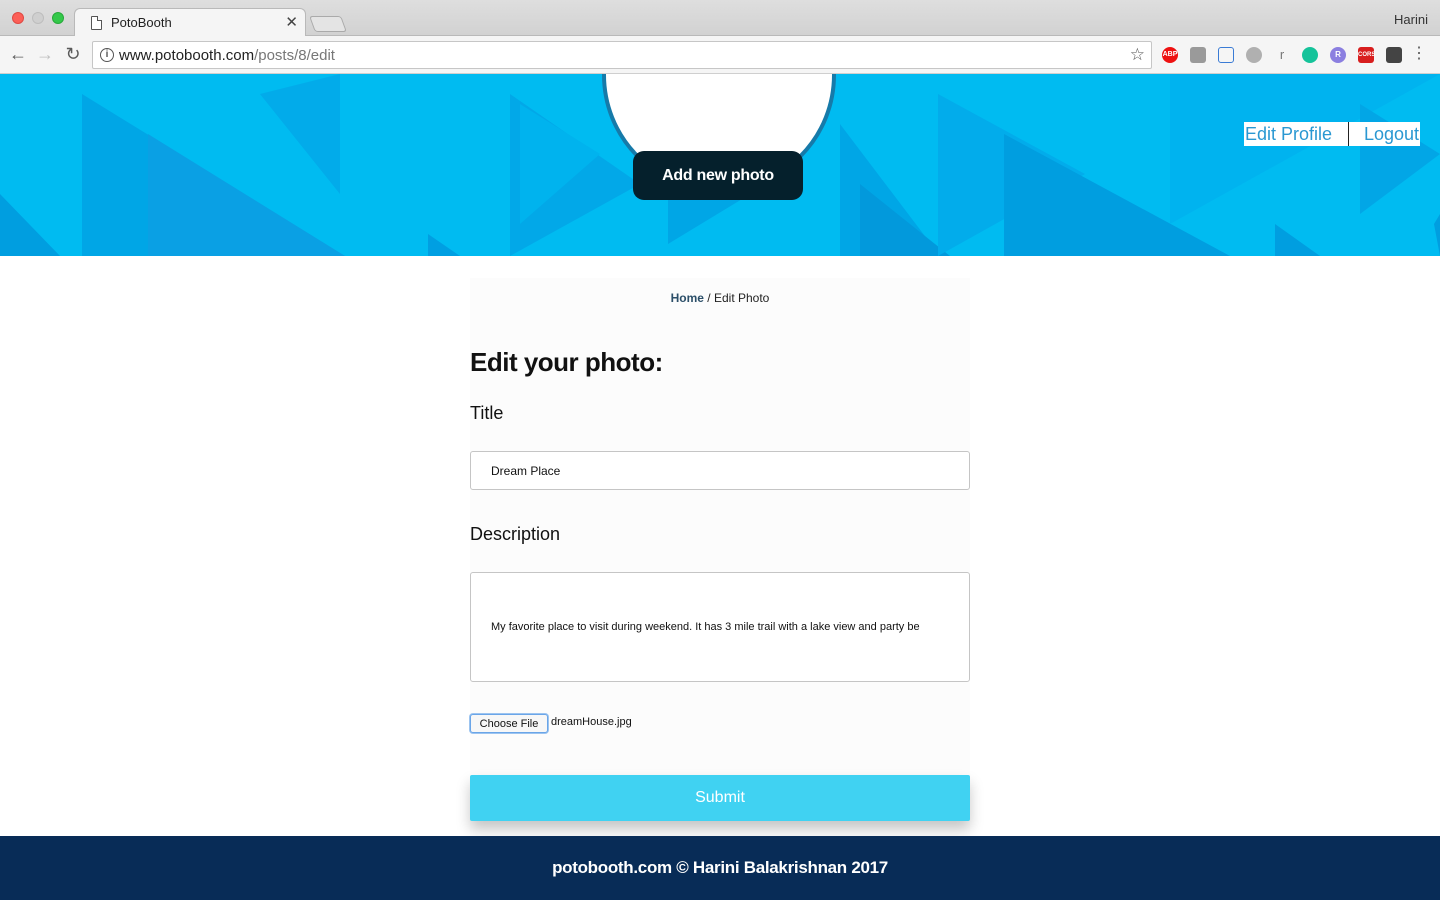  I want to click on description-label: Description, so click(515, 534).